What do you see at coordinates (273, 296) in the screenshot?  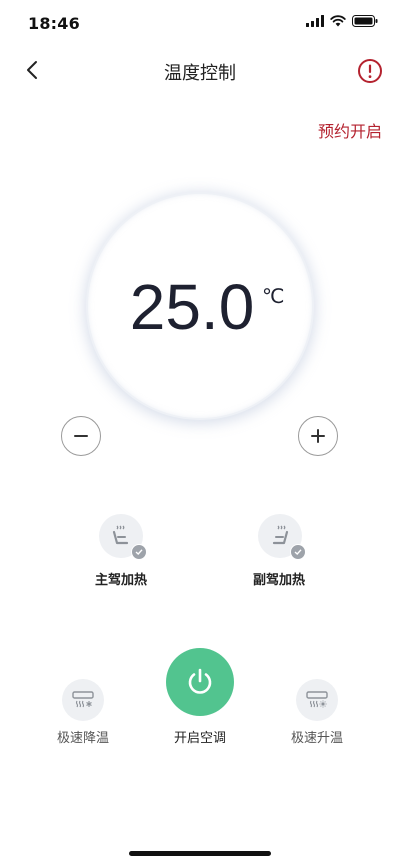 I see `temperature-unit: ℃` at bounding box center [273, 296].